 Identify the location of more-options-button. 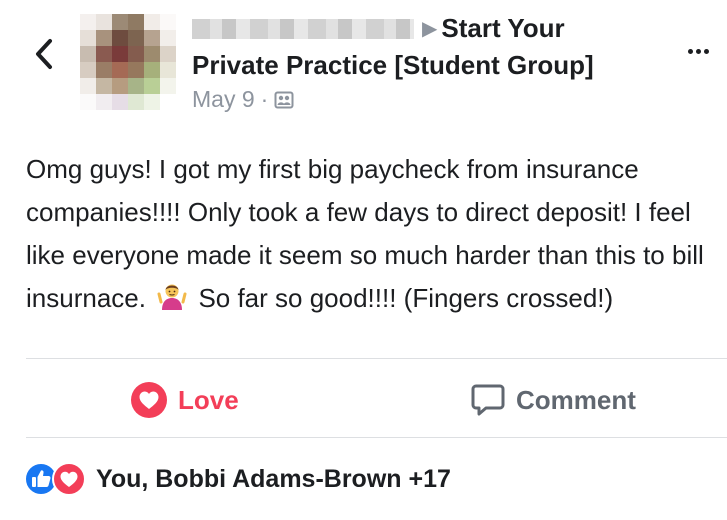
(698, 51).